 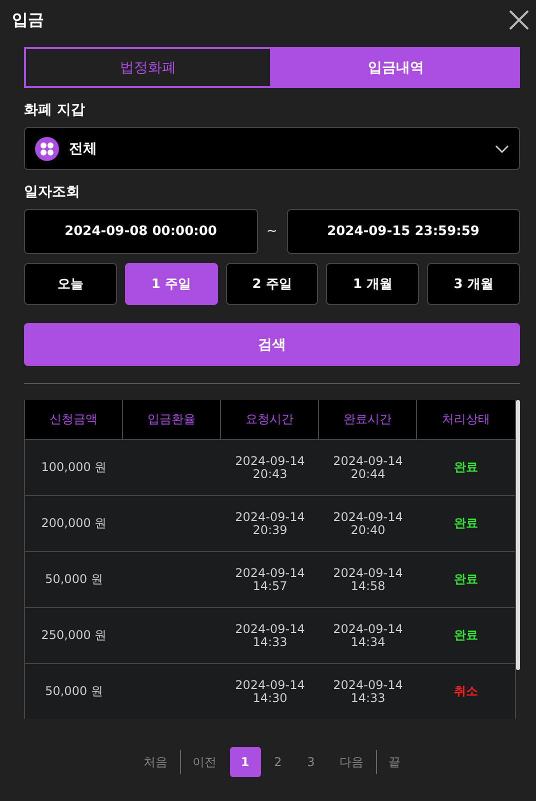 I want to click on amount-cell: 100,000 원, so click(x=74, y=467).